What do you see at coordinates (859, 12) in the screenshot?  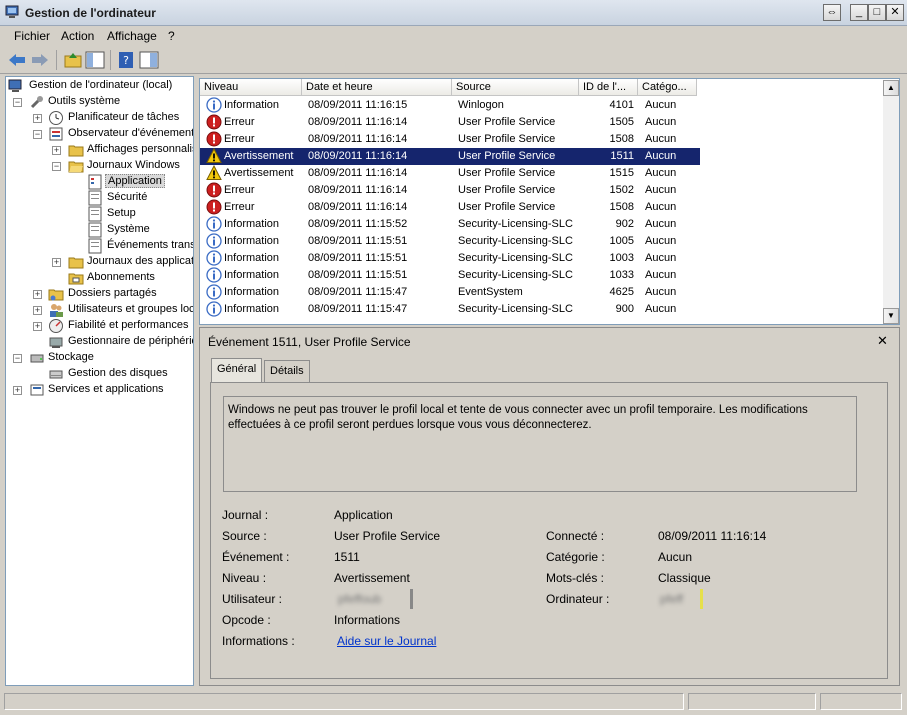 I see `minimize-button: _` at bounding box center [859, 12].